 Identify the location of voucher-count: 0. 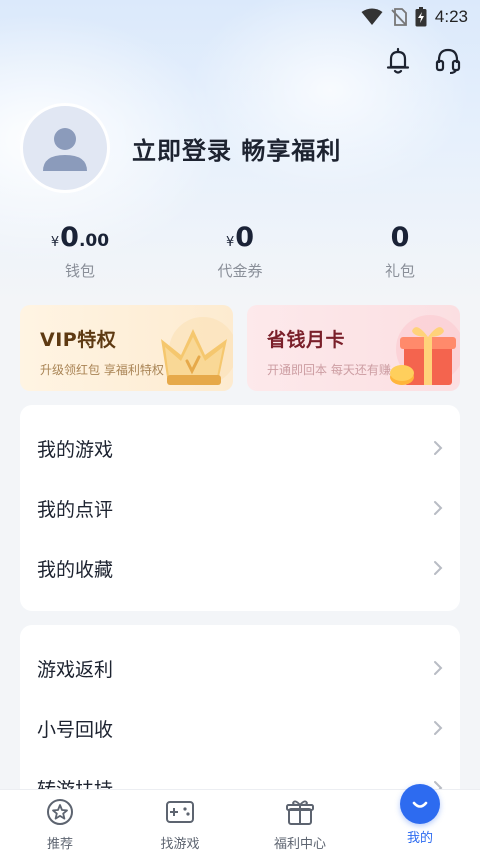
(245, 237).